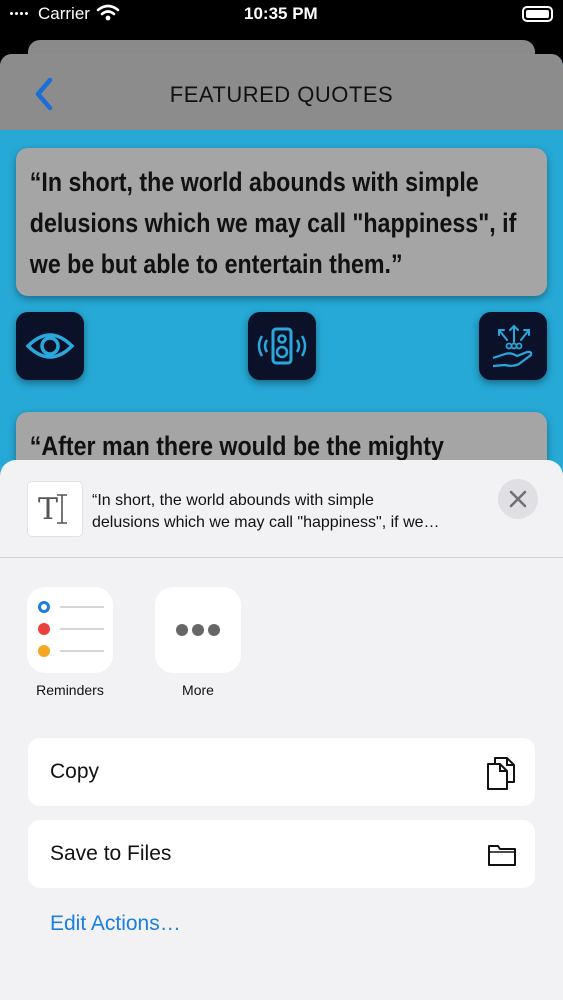  What do you see at coordinates (108, 13) in the screenshot?
I see `wifi-icon` at bounding box center [108, 13].